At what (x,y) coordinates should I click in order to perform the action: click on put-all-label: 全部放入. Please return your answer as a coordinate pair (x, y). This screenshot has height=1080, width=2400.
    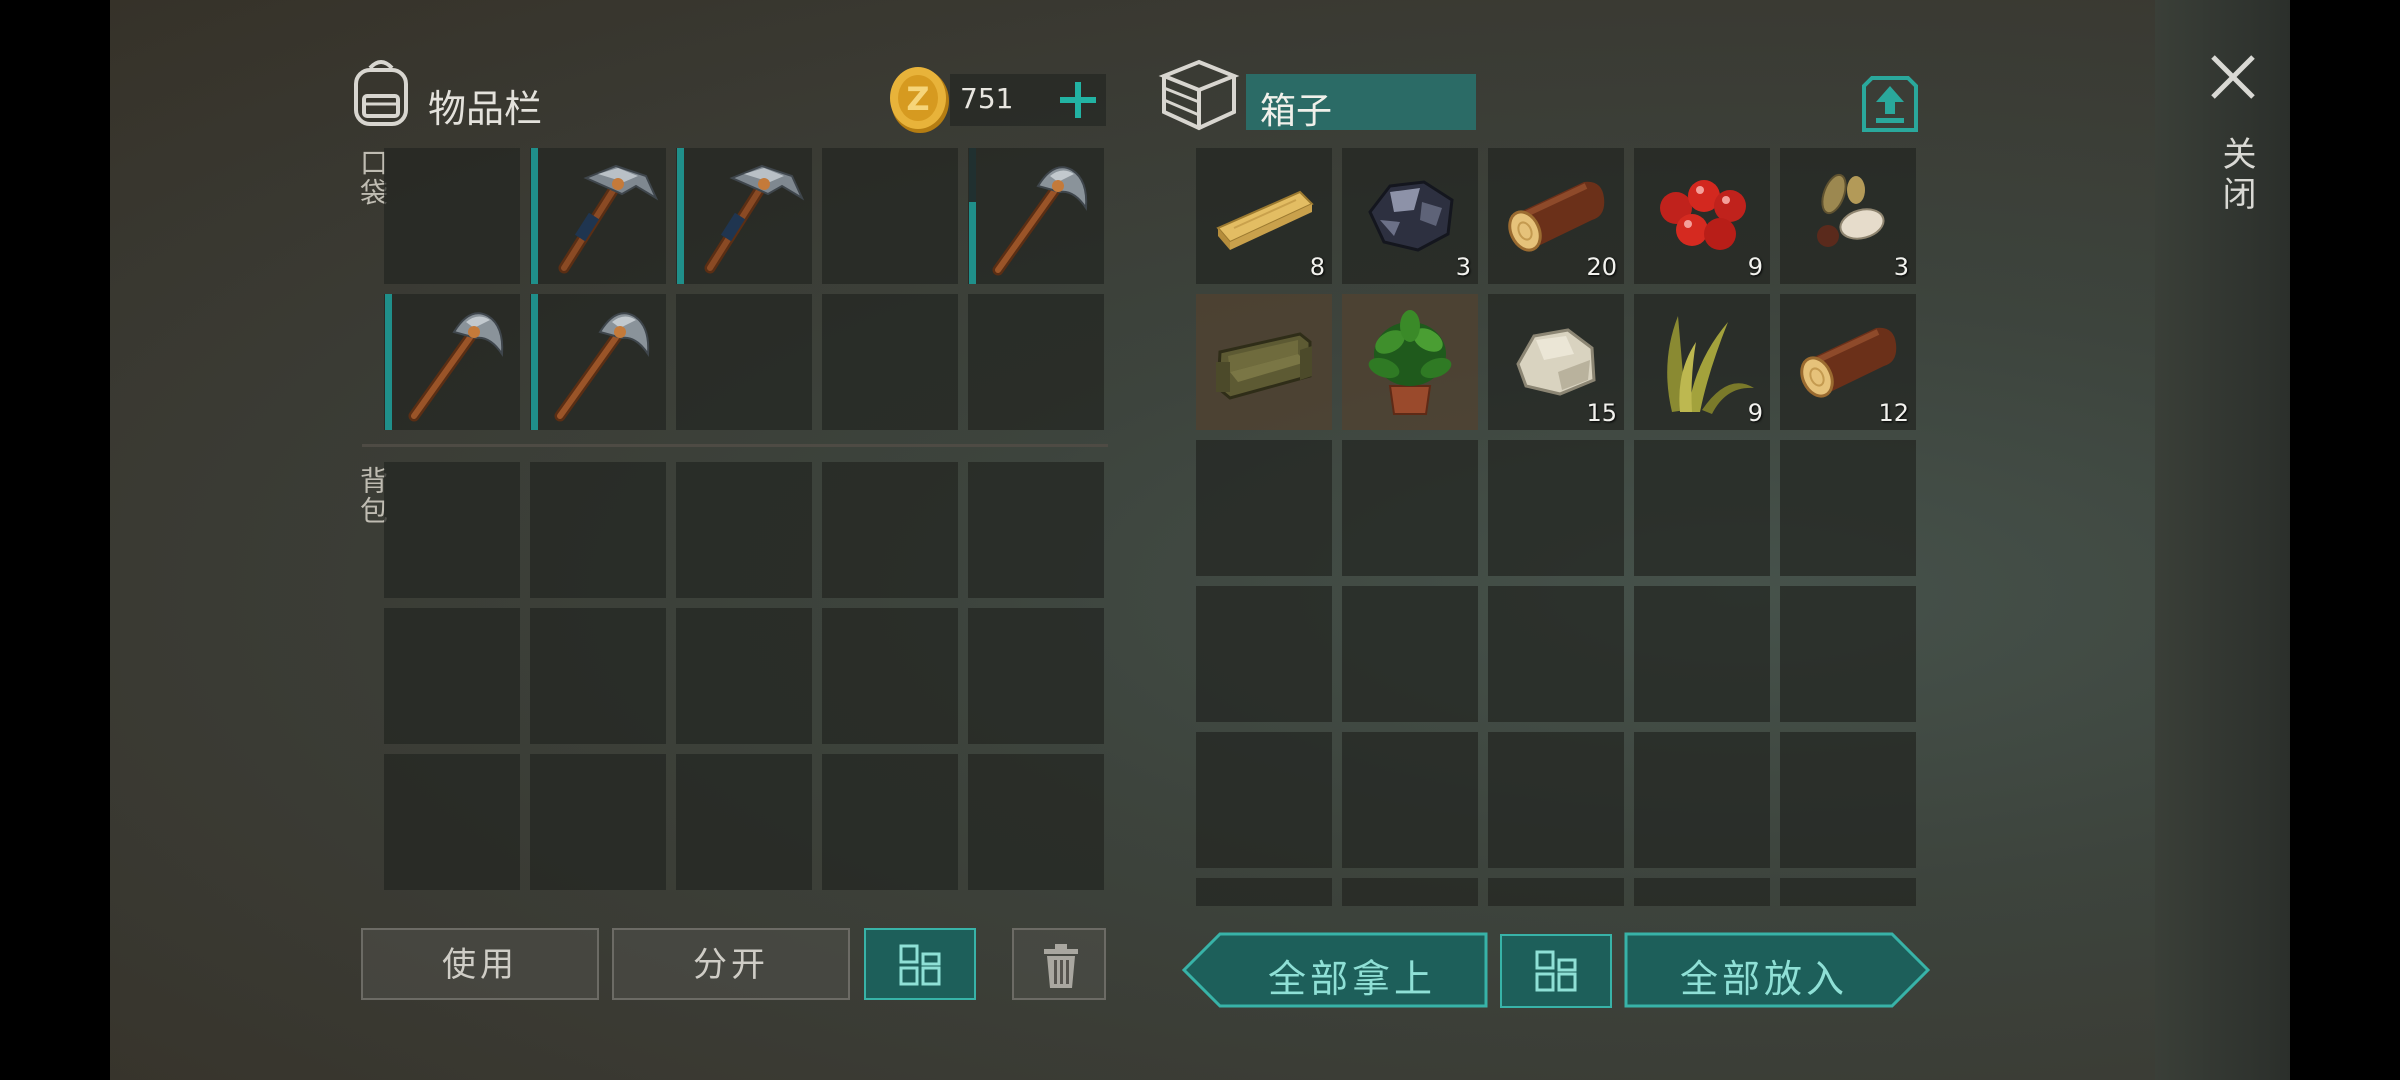
    Looking at the image, I should click on (1764, 979).